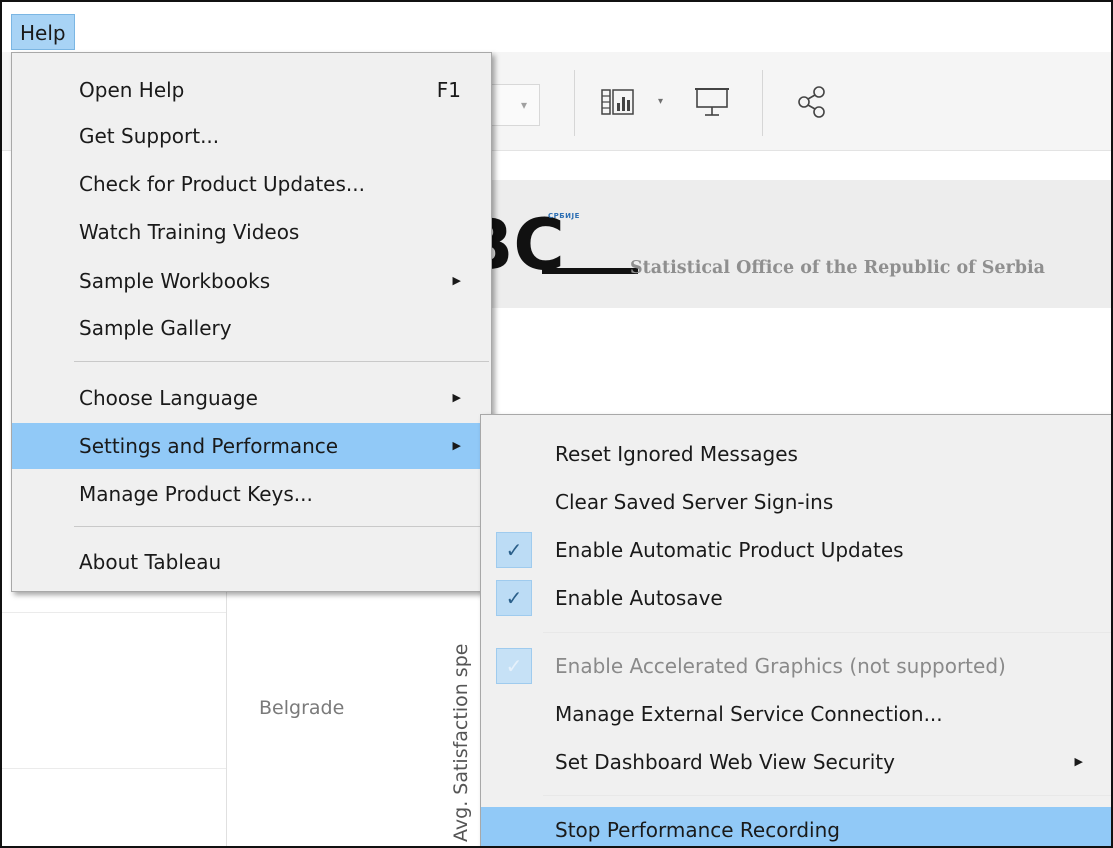 This screenshot has height=848, width=1113. Describe the element at coordinates (251, 562) in the screenshot. I see `menu-item-about-tableau: About Tableau` at that location.